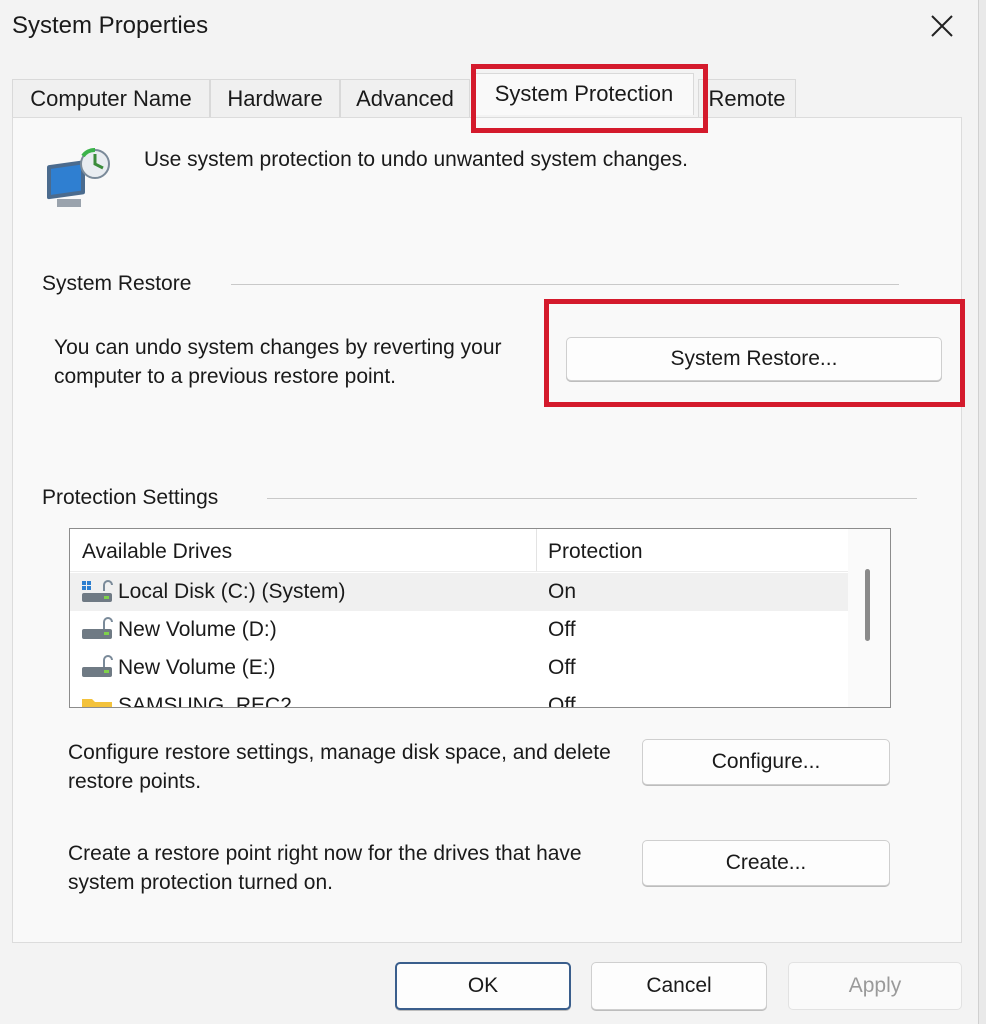 The image size is (986, 1024). What do you see at coordinates (197, 667) in the screenshot?
I see `drive-name: New Volume (E:)` at bounding box center [197, 667].